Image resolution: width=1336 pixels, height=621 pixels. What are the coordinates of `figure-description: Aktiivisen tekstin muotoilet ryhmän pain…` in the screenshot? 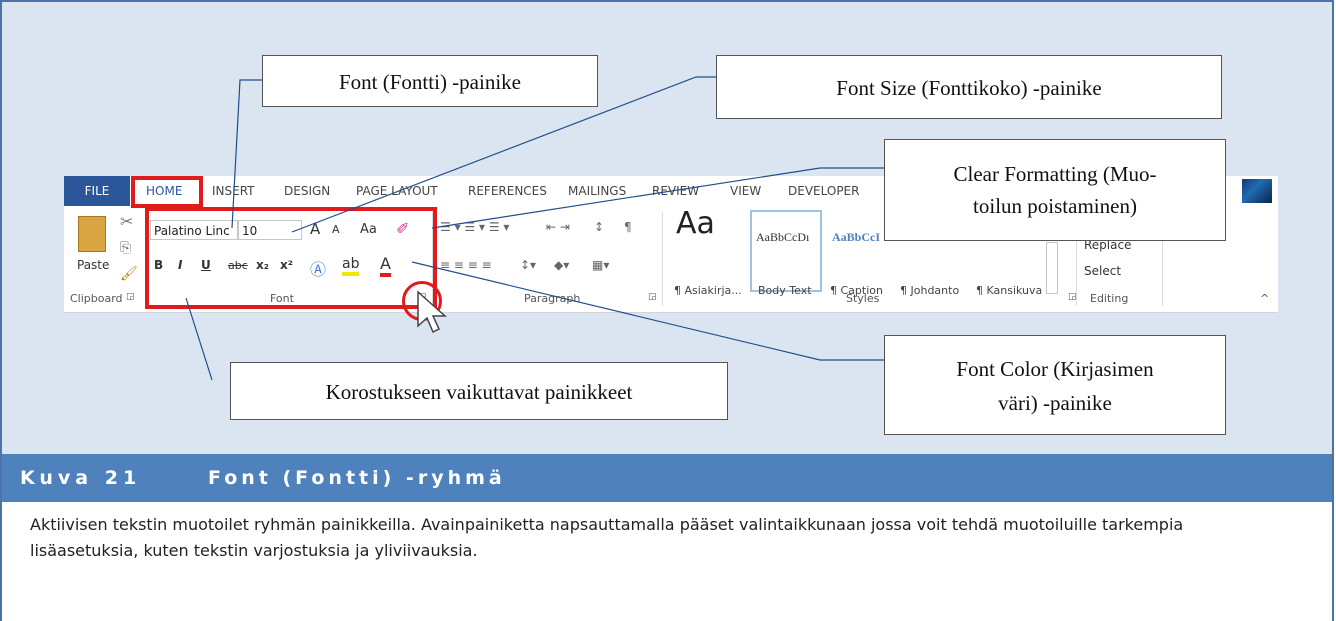 It's located at (607, 537).